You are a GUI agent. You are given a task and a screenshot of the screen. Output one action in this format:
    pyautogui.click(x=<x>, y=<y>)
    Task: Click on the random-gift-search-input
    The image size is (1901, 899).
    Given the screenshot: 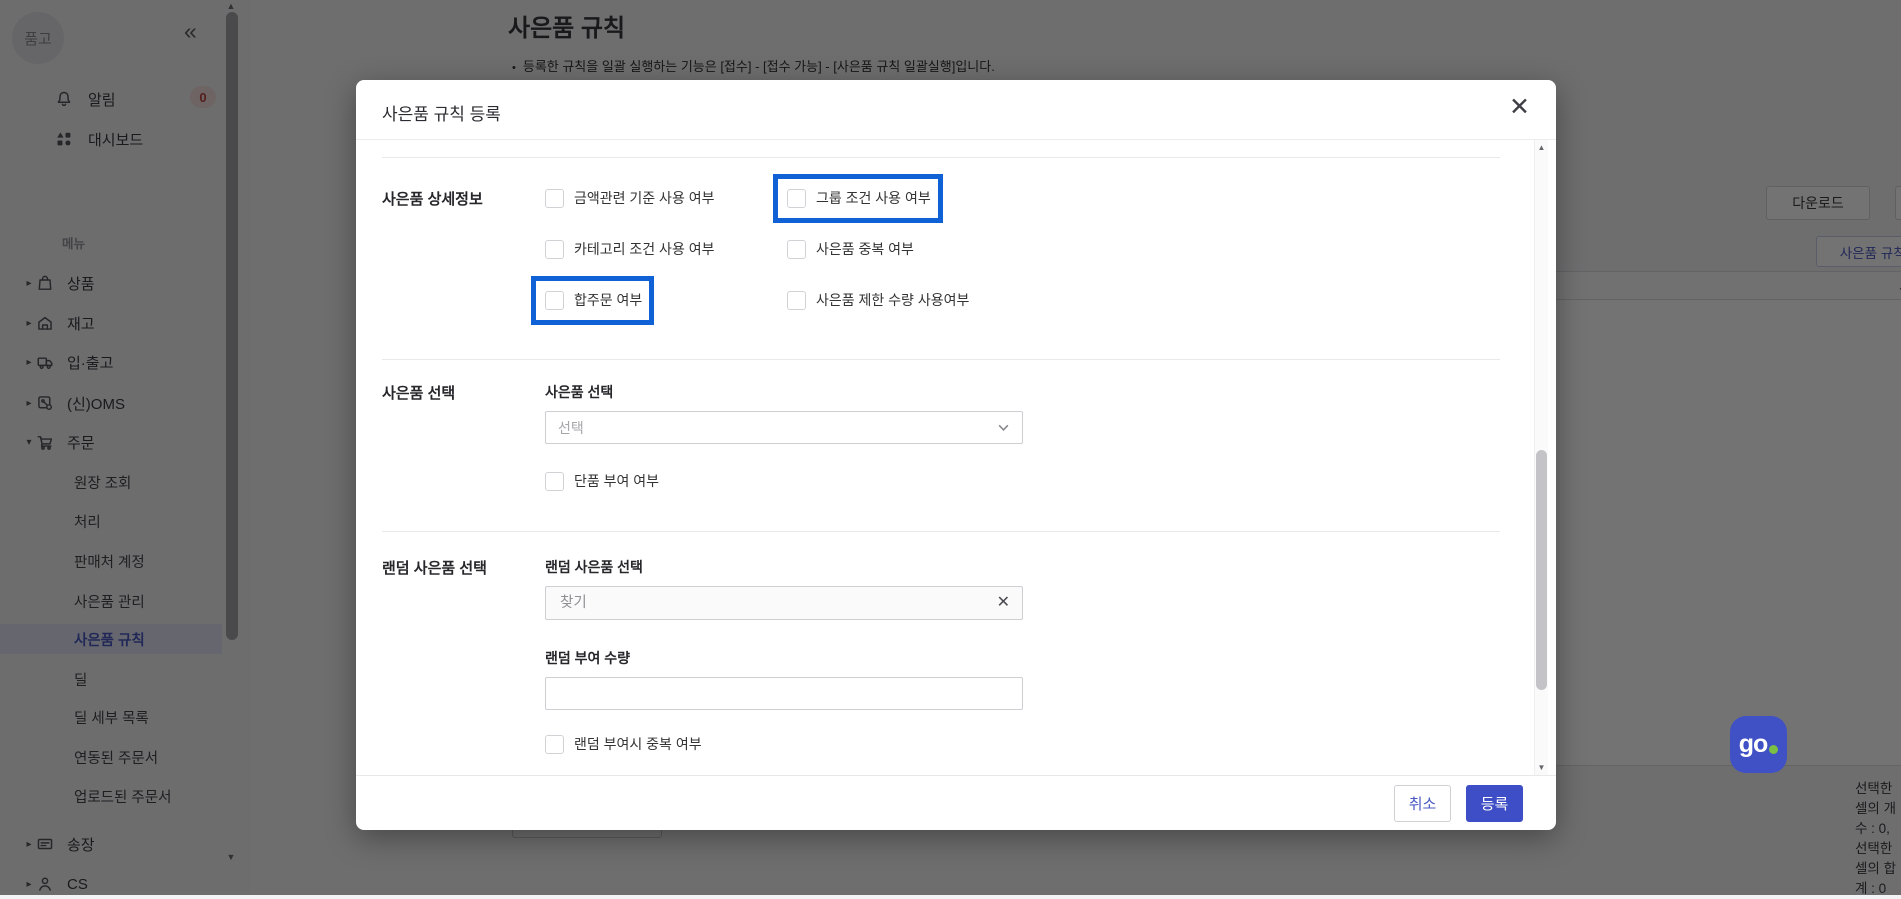 What is the action you would take?
    pyautogui.click(x=760, y=603)
    